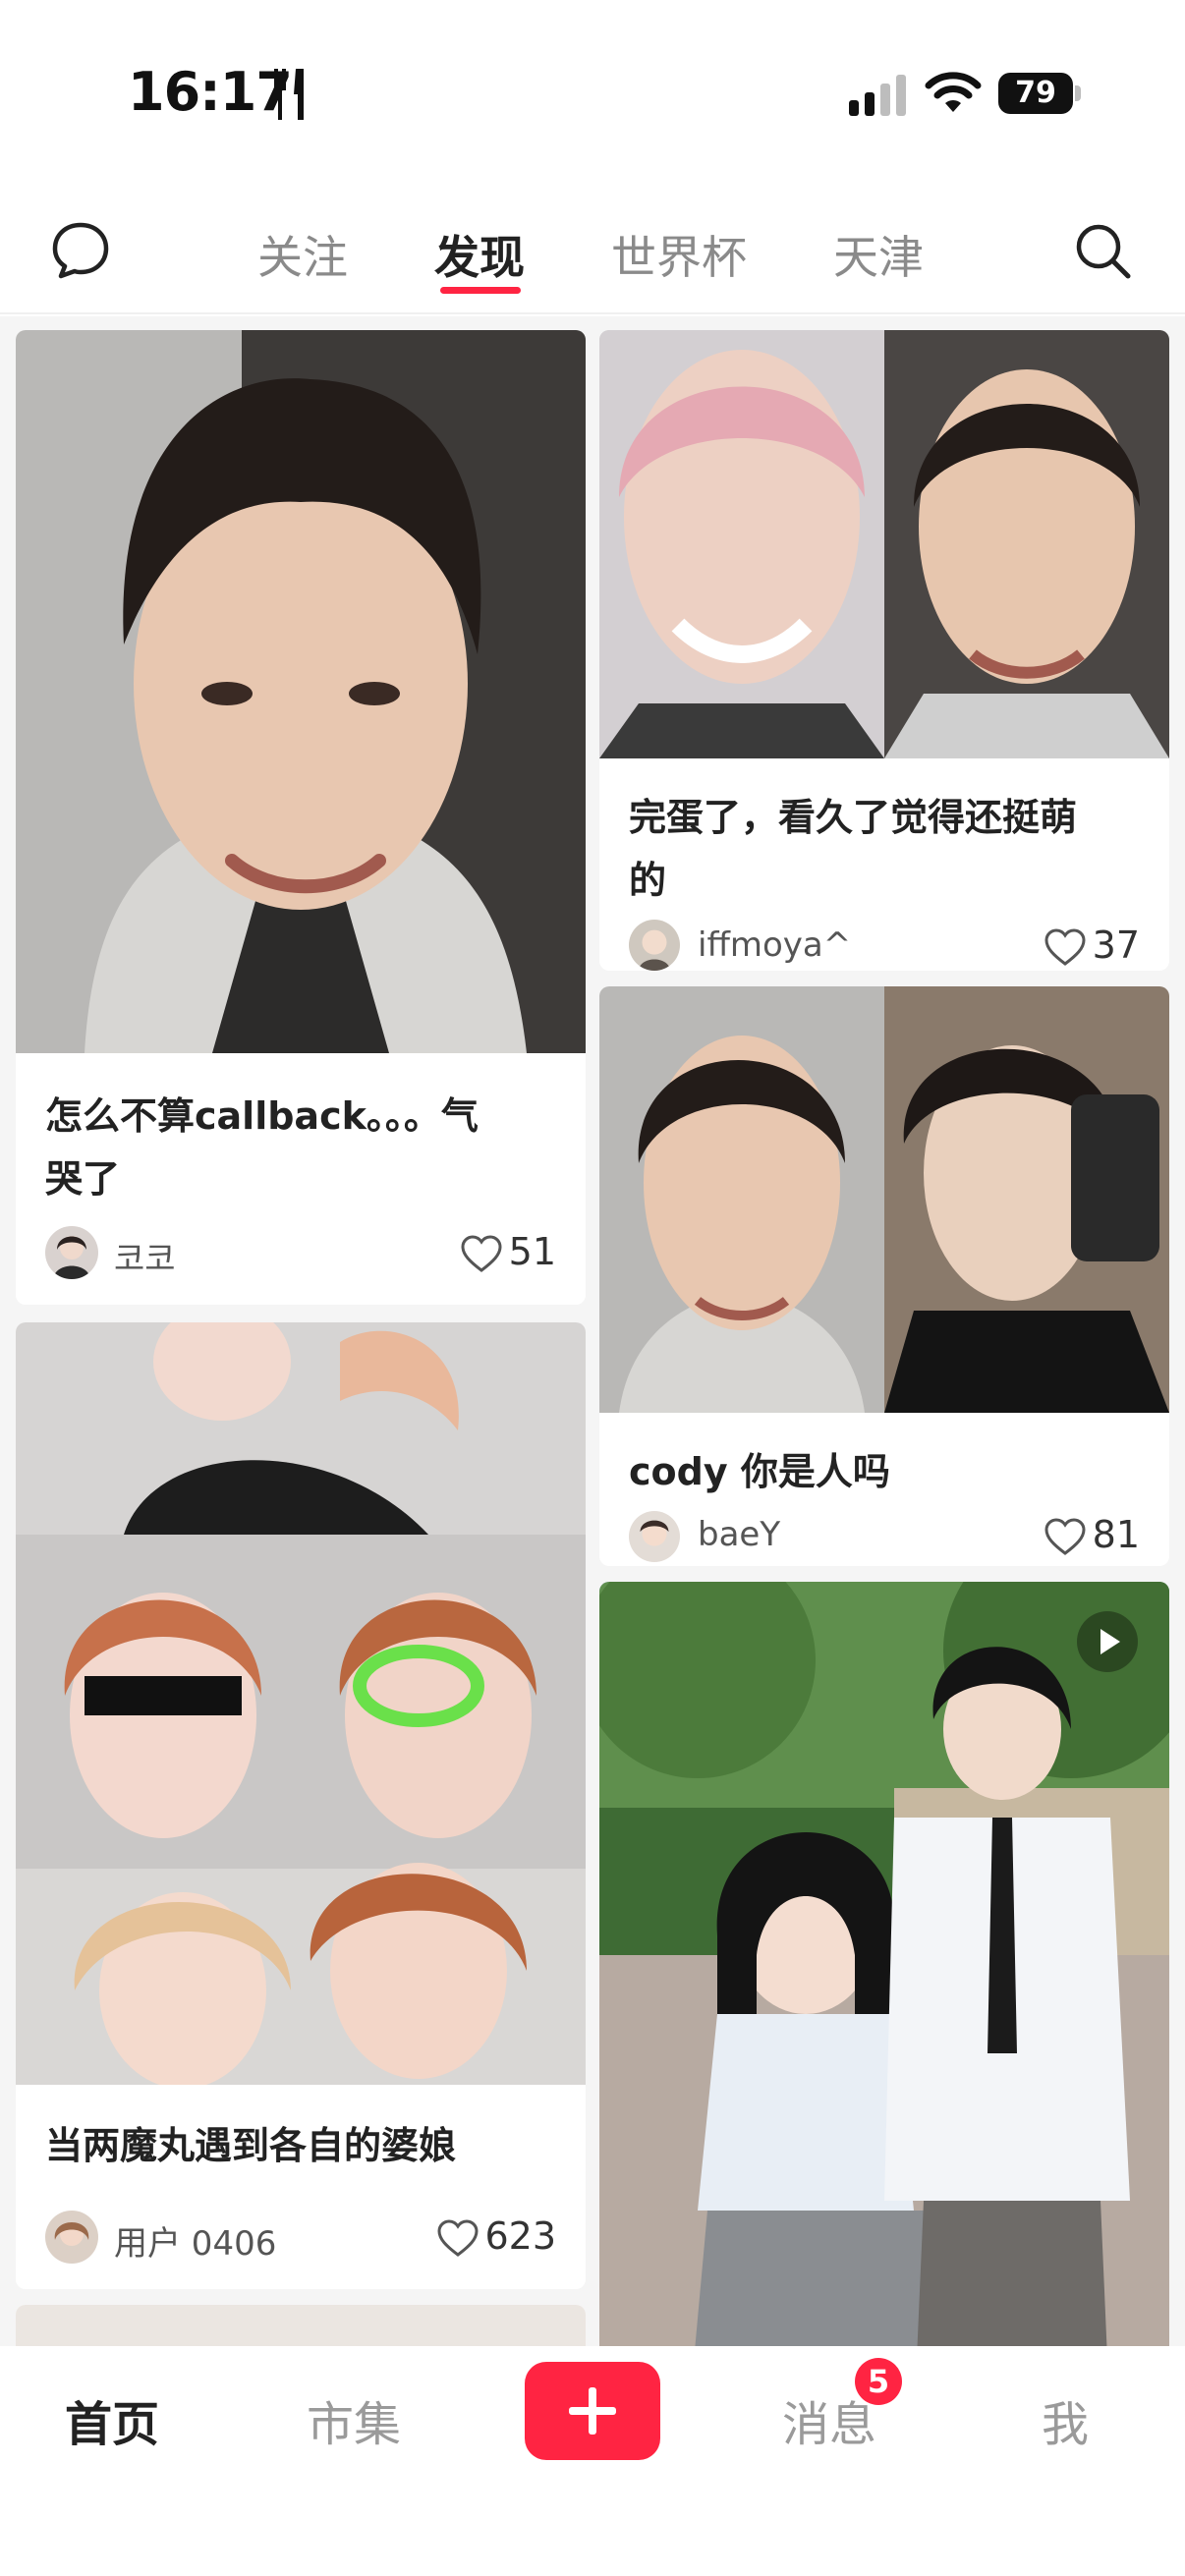 This screenshot has width=1185, height=2576. Describe the element at coordinates (480, 254) in the screenshot. I see `tab-discover: 发现` at that location.